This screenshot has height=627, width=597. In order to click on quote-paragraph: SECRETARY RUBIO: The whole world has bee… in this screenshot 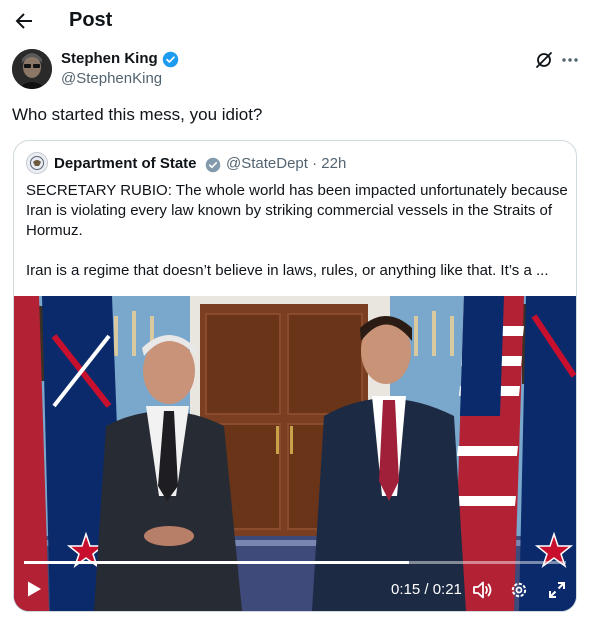, I will do `click(297, 210)`.